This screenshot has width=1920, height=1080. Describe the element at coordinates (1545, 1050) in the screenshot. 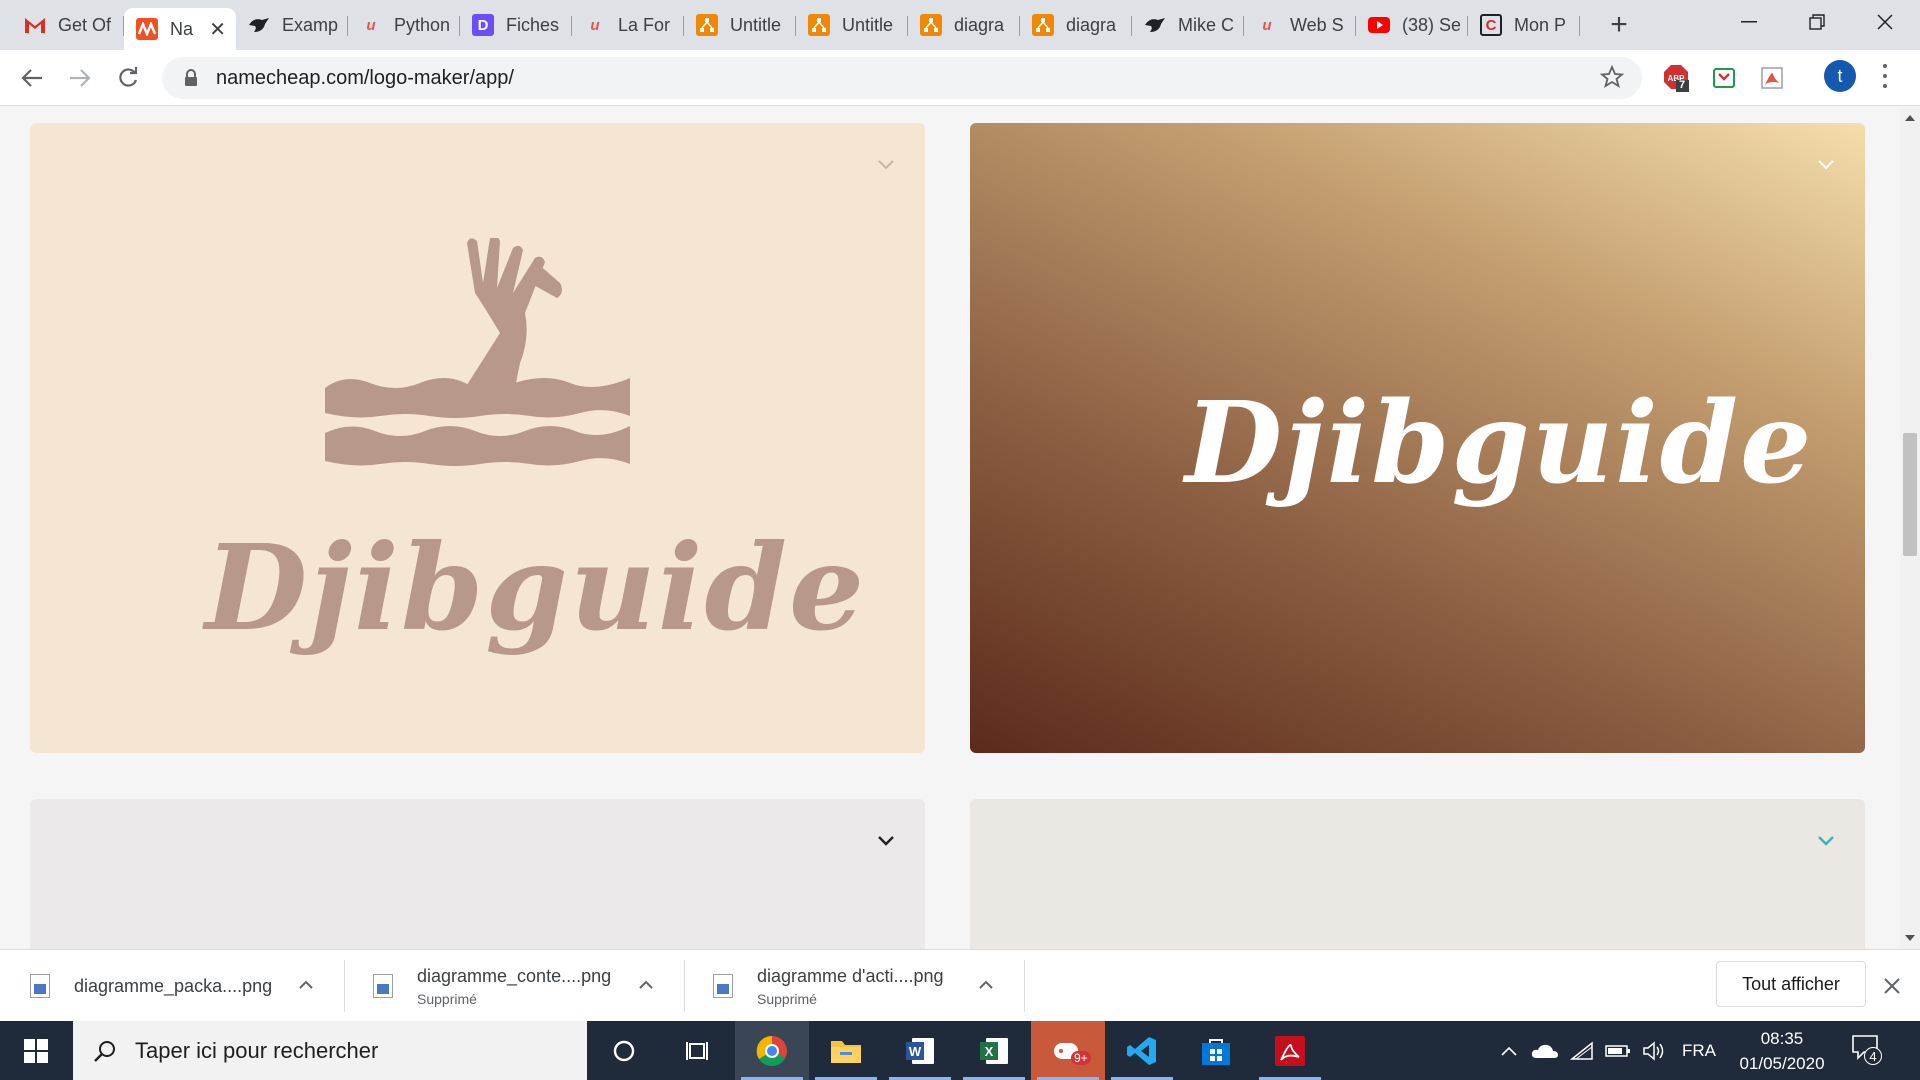

I see `onedrive-icon` at that location.